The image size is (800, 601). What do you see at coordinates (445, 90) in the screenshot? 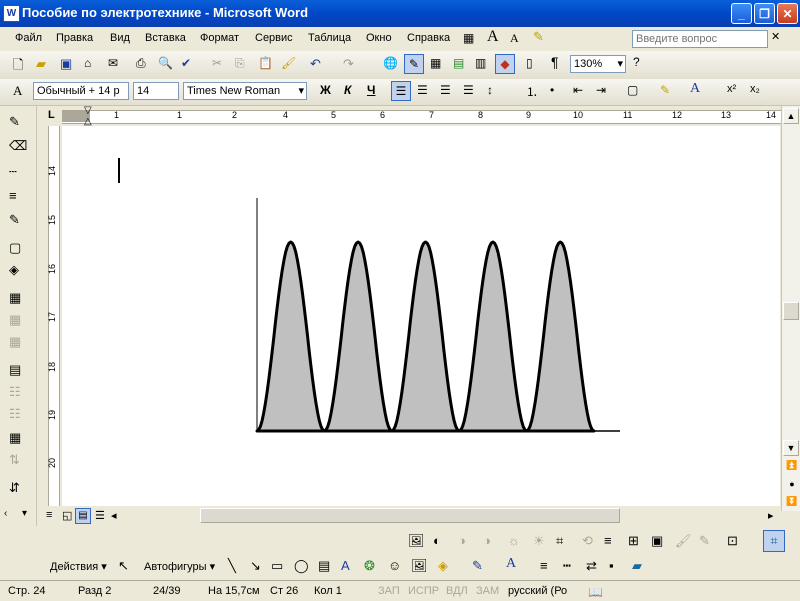
I see `align-right-icon: ☰` at bounding box center [445, 90].